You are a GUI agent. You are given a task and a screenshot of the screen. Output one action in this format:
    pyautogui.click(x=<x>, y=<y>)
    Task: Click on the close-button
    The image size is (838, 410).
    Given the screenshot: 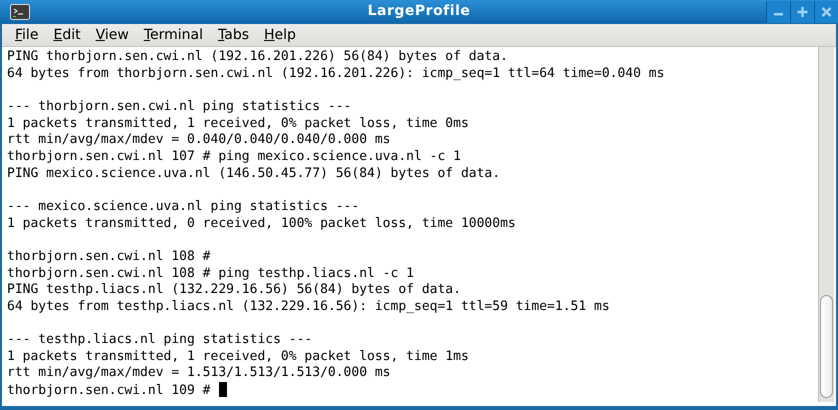 What is the action you would take?
    pyautogui.click(x=826, y=12)
    